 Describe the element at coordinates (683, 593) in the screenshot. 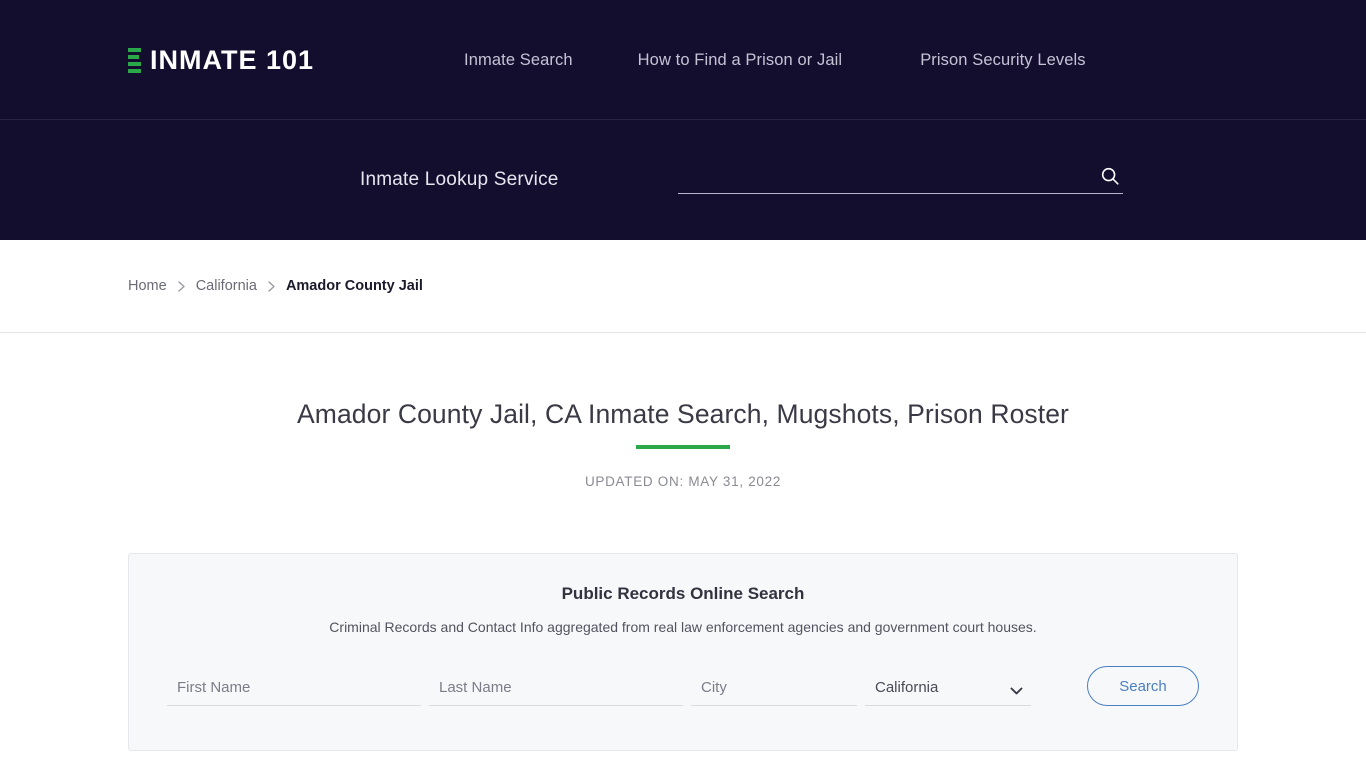

I see `card-title: Public Records Online Search` at that location.